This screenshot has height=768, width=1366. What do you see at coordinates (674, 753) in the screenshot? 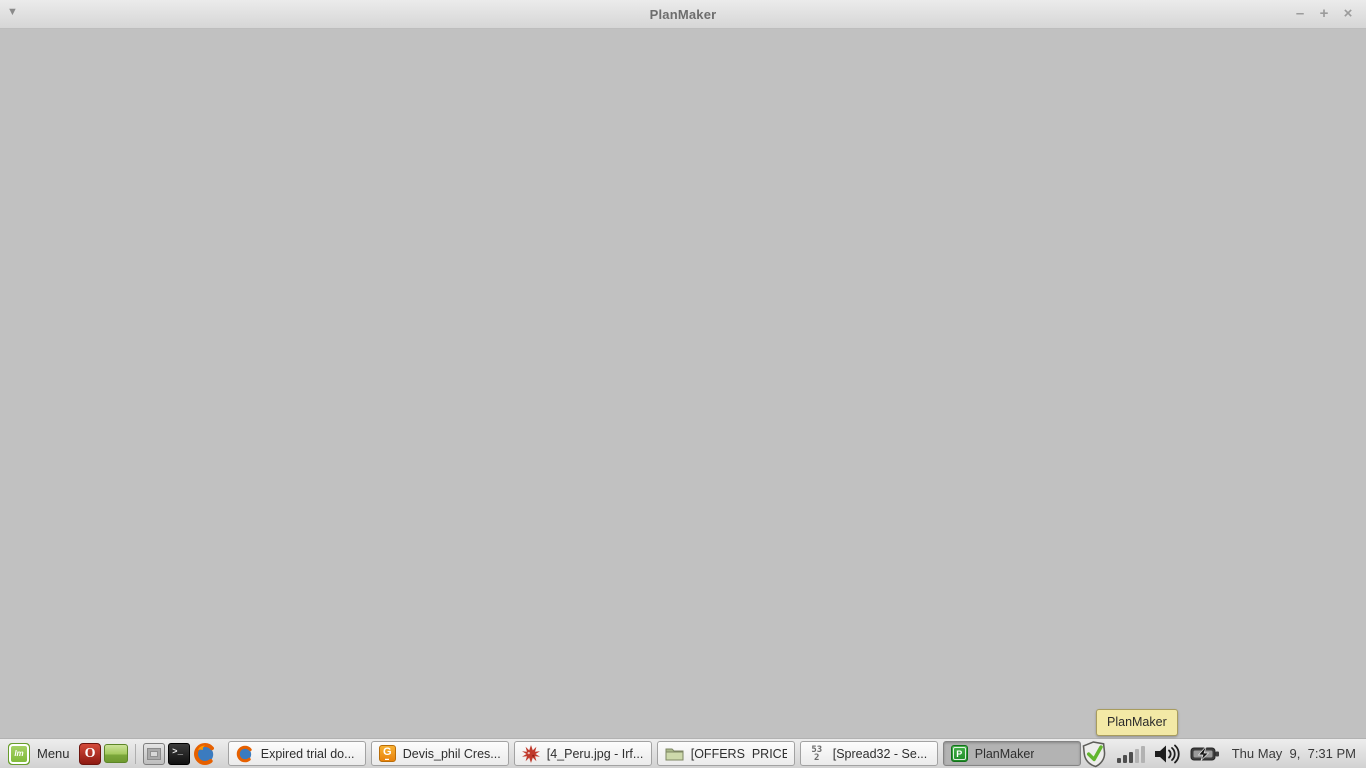
I see `folder-icon` at bounding box center [674, 753].